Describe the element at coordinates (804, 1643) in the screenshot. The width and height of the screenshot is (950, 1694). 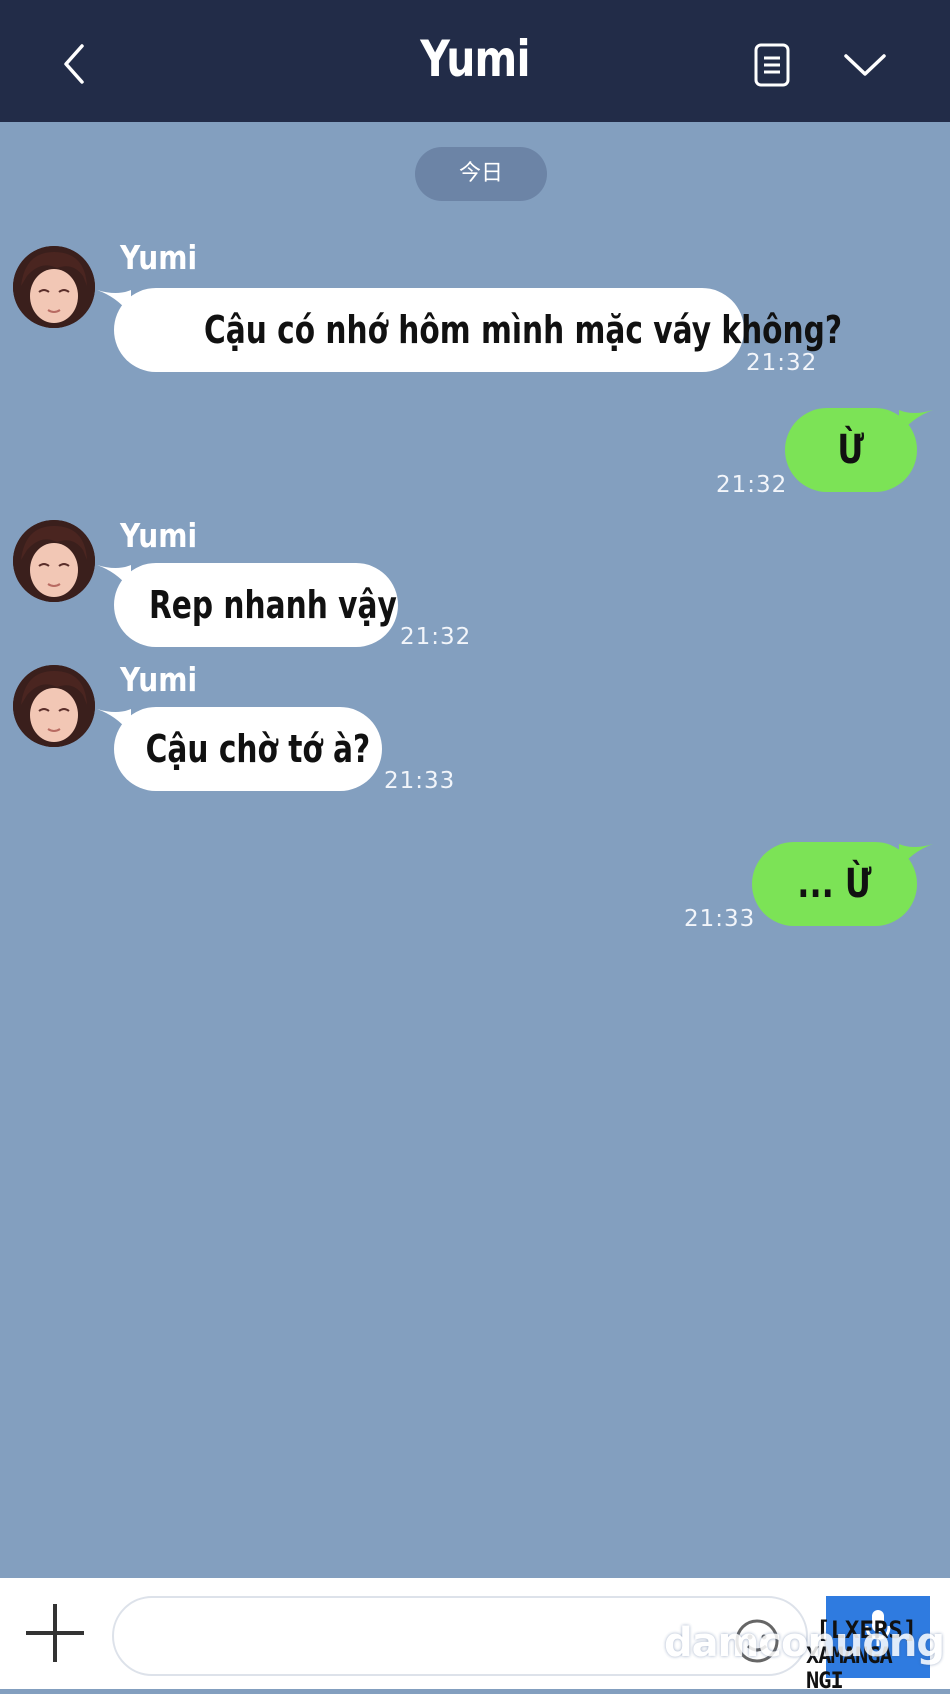
I see `watermark: damconuong` at that location.